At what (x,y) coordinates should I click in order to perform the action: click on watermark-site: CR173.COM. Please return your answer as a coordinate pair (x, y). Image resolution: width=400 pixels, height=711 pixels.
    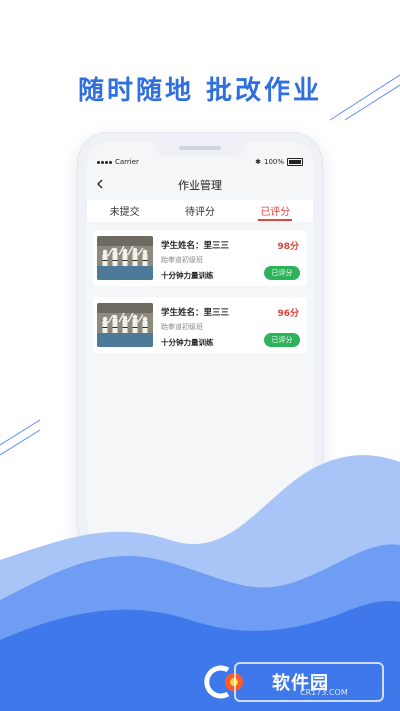
    Looking at the image, I should click on (324, 692).